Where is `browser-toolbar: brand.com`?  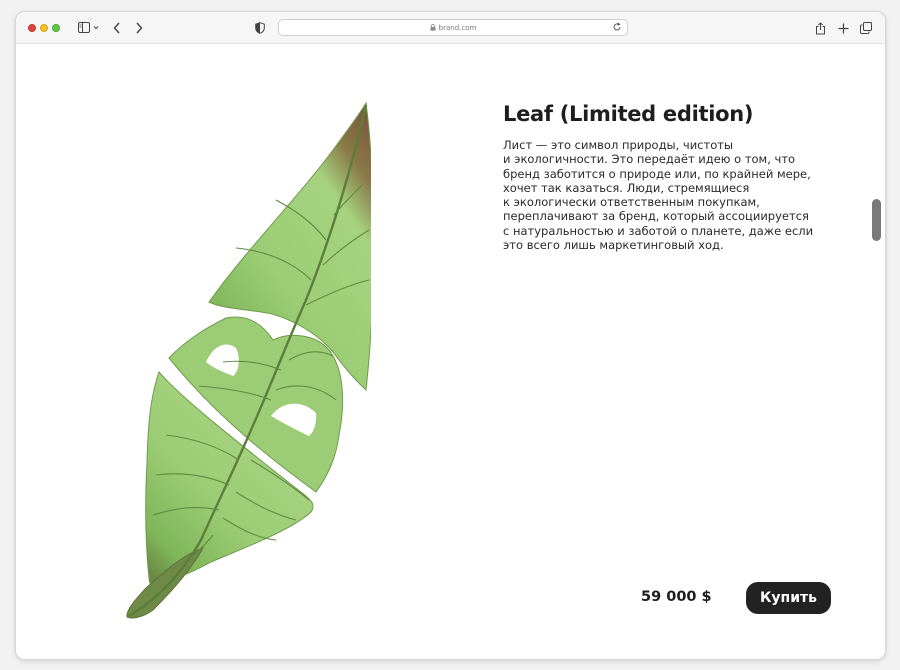
browser-toolbar: brand.com is located at coordinates (450, 28).